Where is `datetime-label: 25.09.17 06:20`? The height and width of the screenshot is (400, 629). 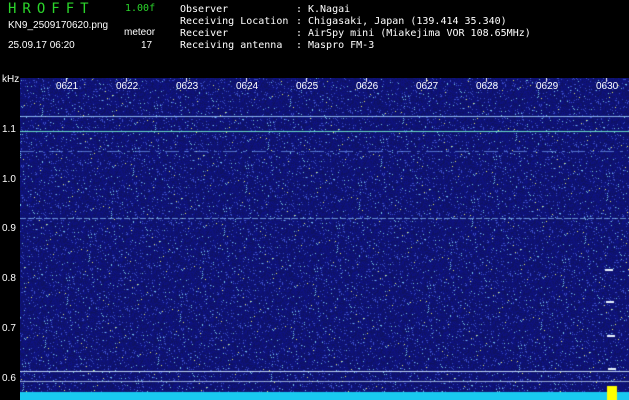
datetime-label: 25.09.17 06:20 is located at coordinates (41, 45).